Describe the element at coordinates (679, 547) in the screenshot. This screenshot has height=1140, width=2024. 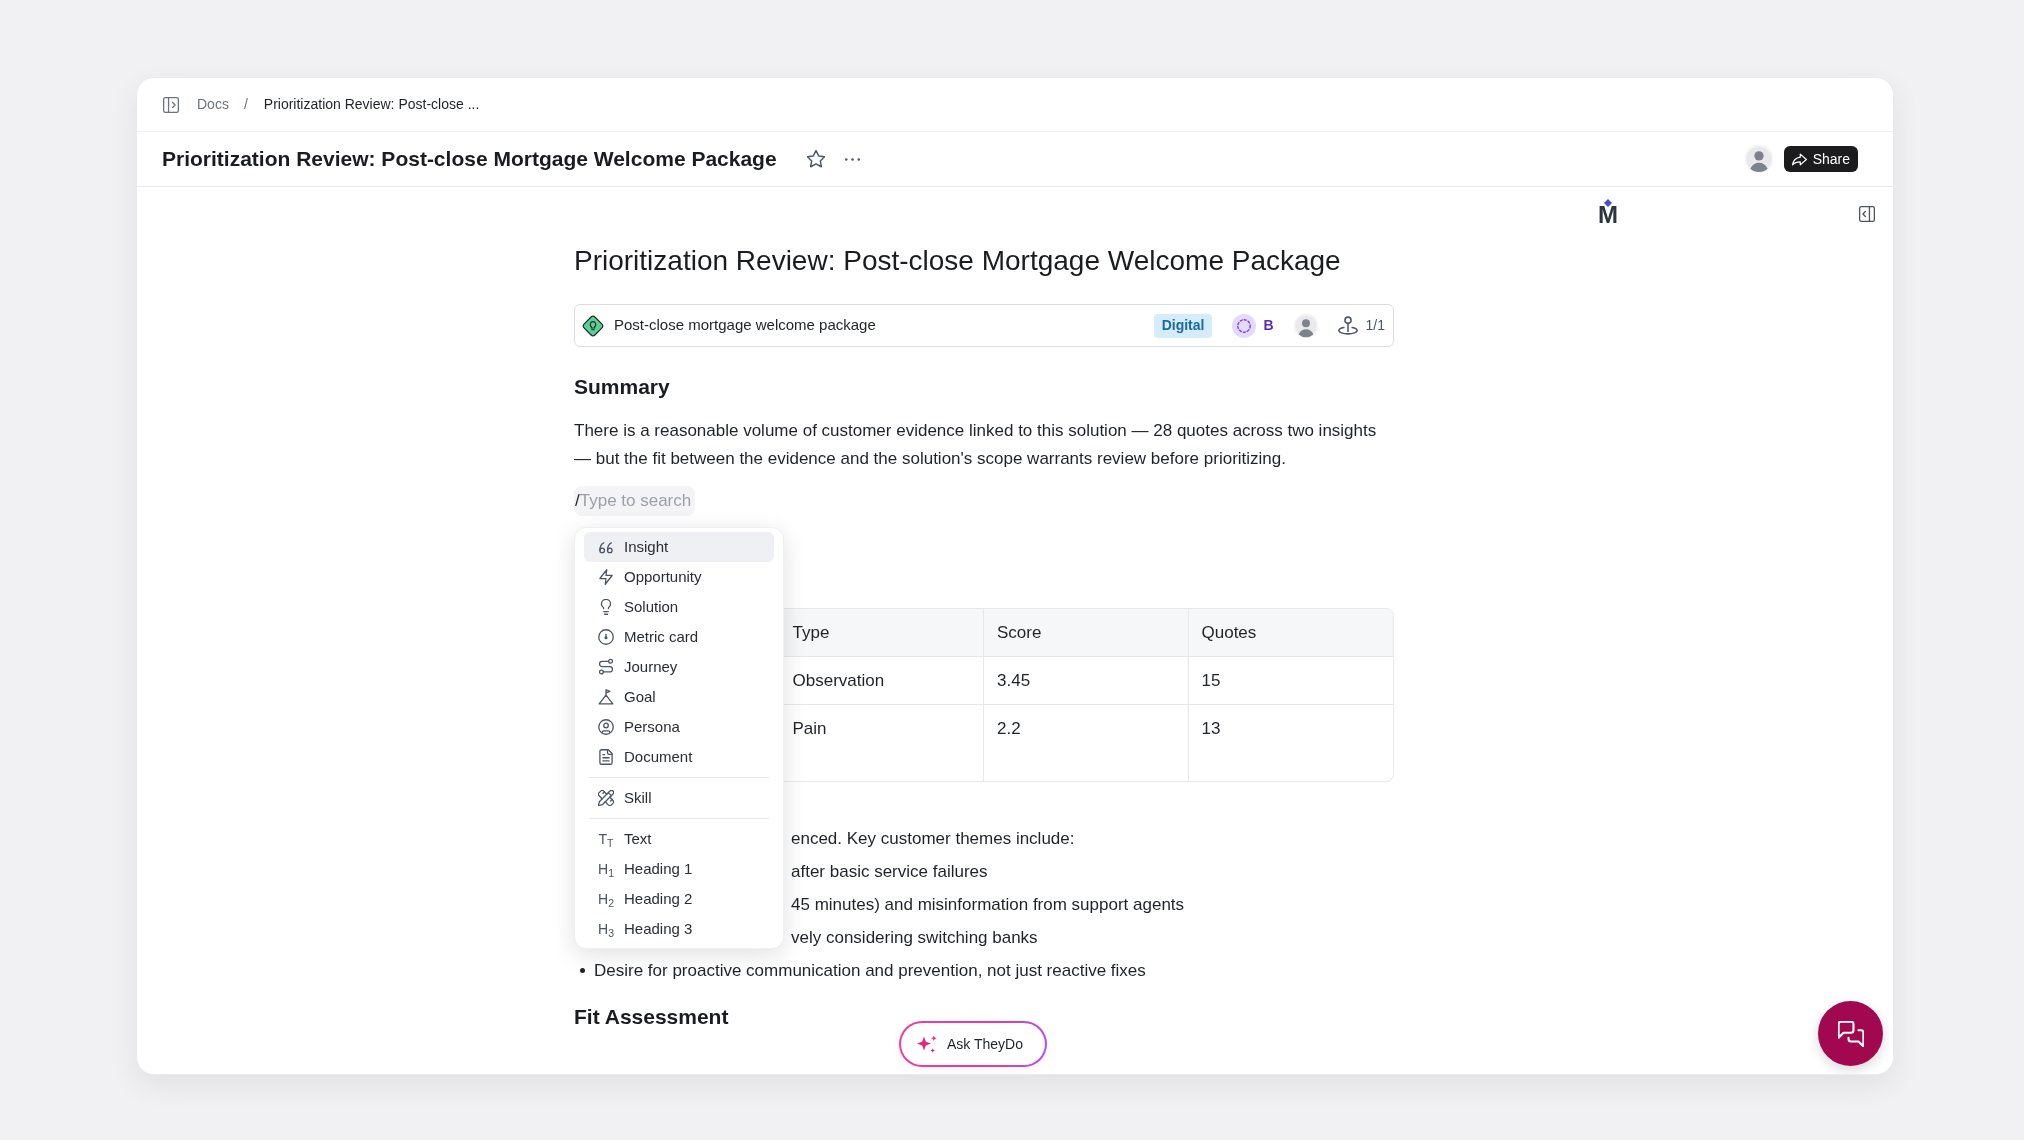
I see `menu-item: Insight` at that location.